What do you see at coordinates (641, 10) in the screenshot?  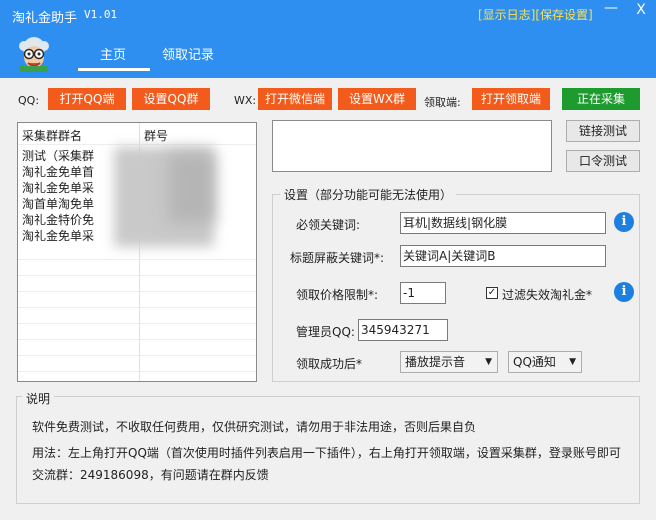 I see `close-button: X` at bounding box center [641, 10].